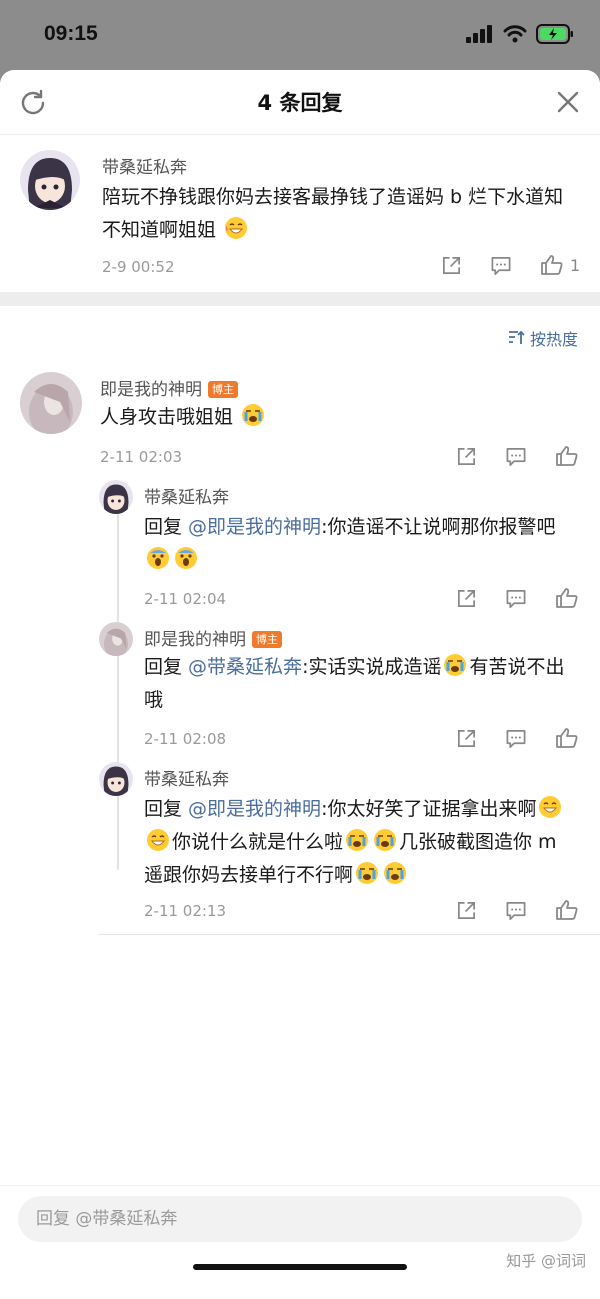 The width and height of the screenshot is (600, 1299). What do you see at coordinates (167, 417) in the screenshot?
I see `reply-body: 人身攻击哦姐姐` at bounding box center [167, 417].